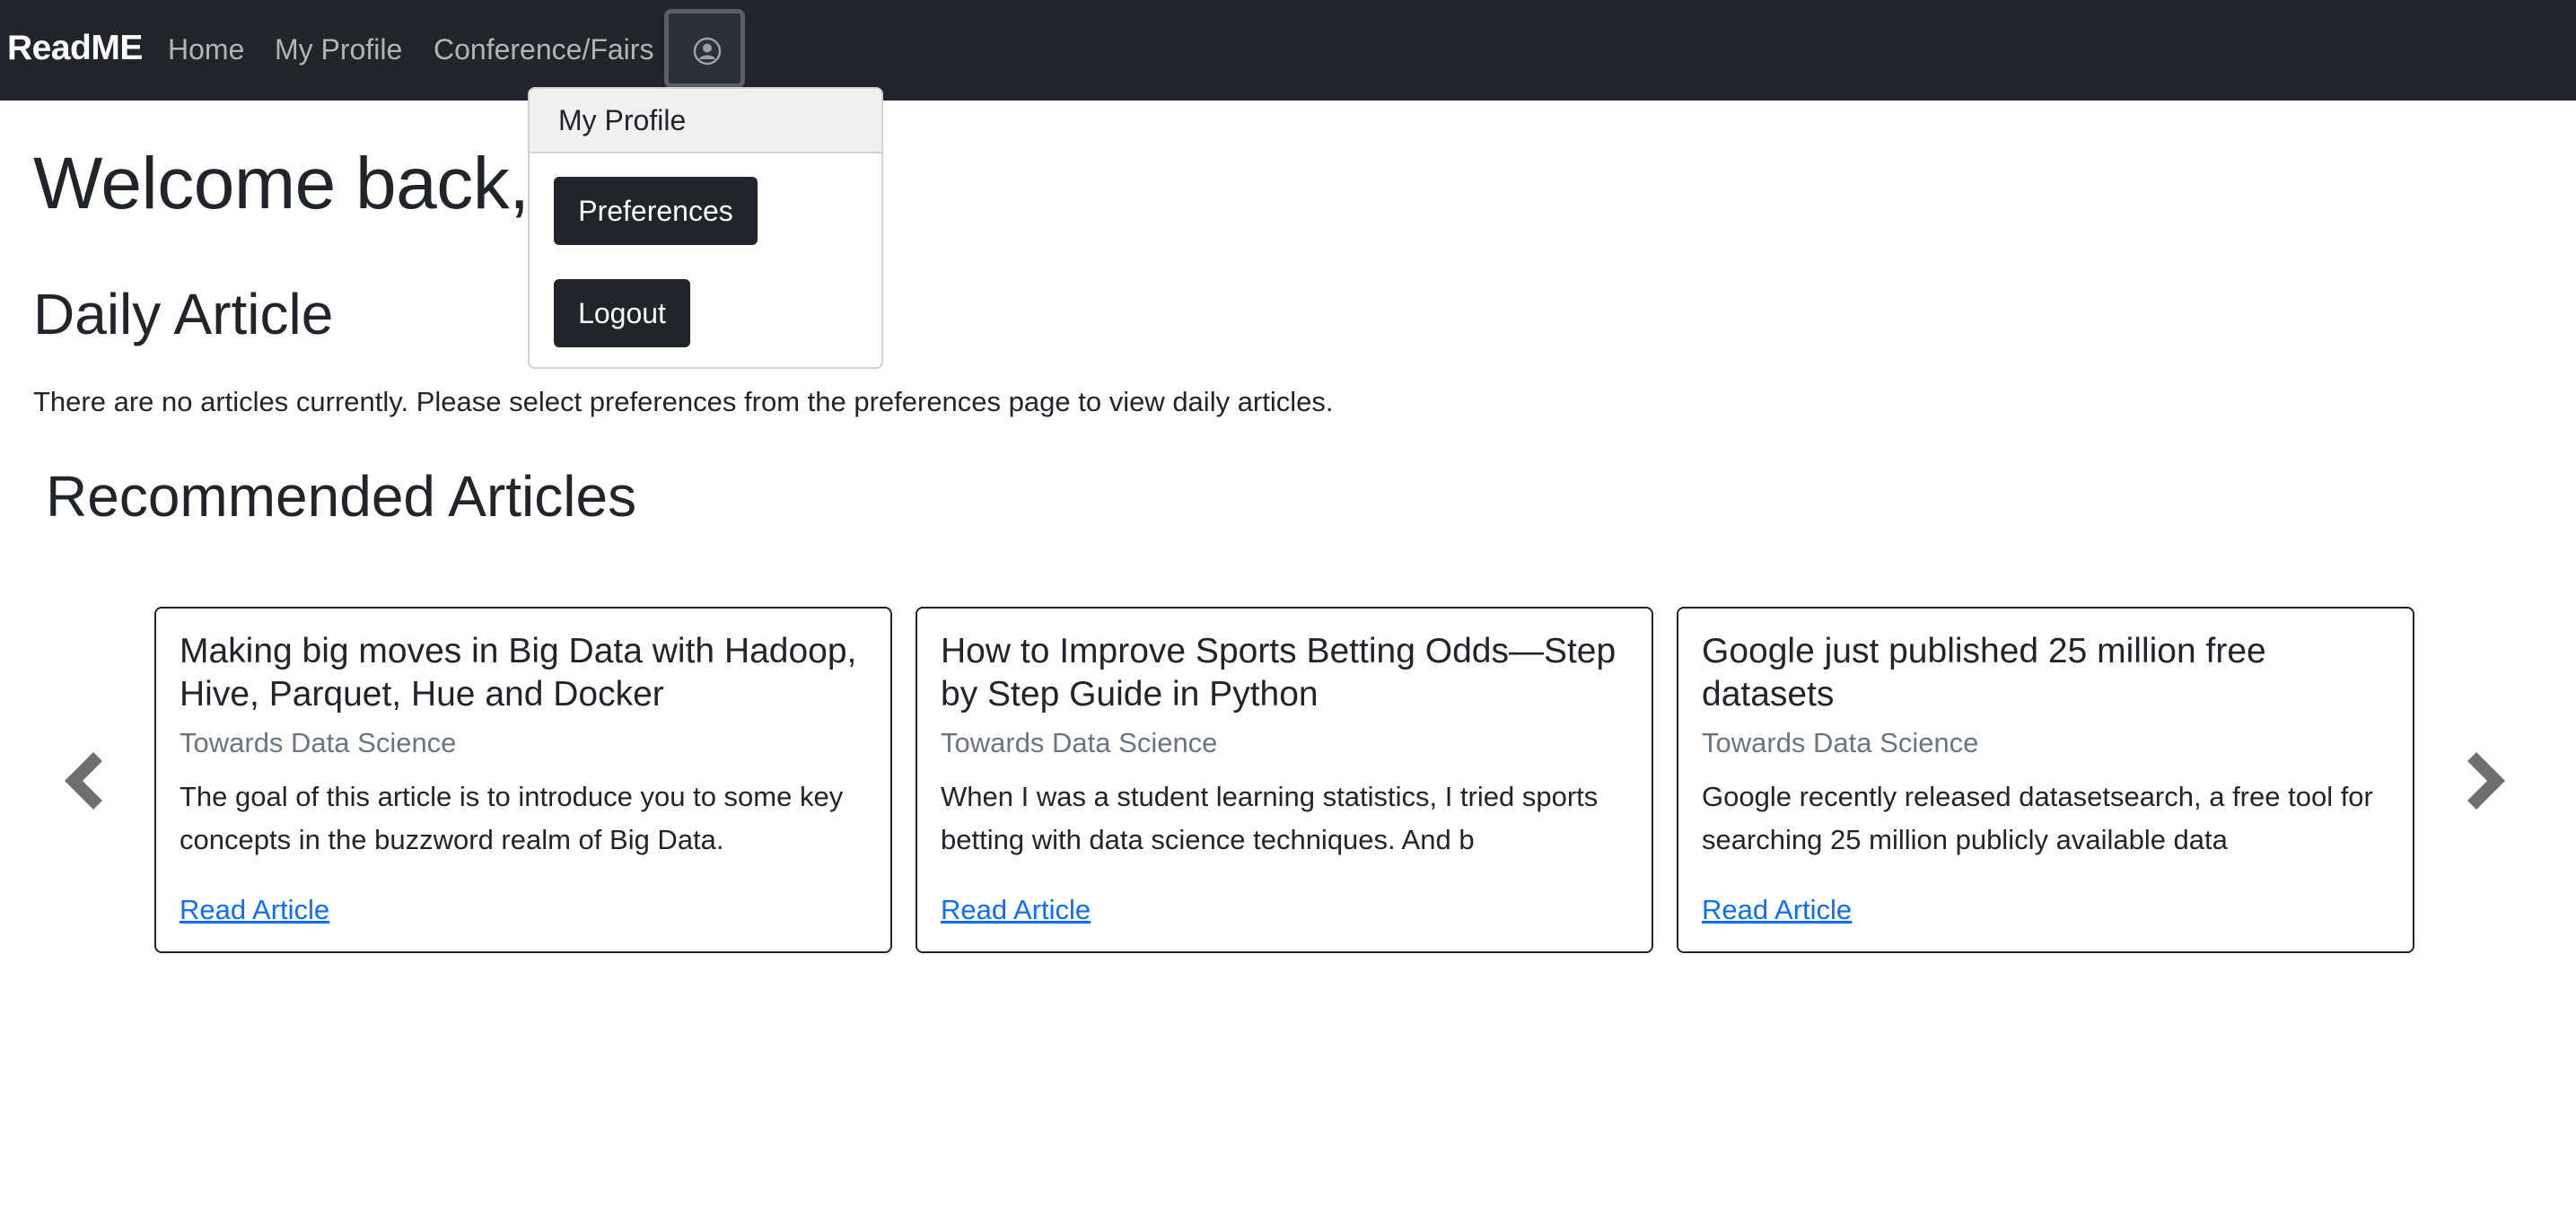 This screenshot has width=2576, height=1226. Describe the element at coordinates (1288, 51) in the screenshot. I see `top-navbar: ReadME Home My Profile Conference/Fairs` at that location.